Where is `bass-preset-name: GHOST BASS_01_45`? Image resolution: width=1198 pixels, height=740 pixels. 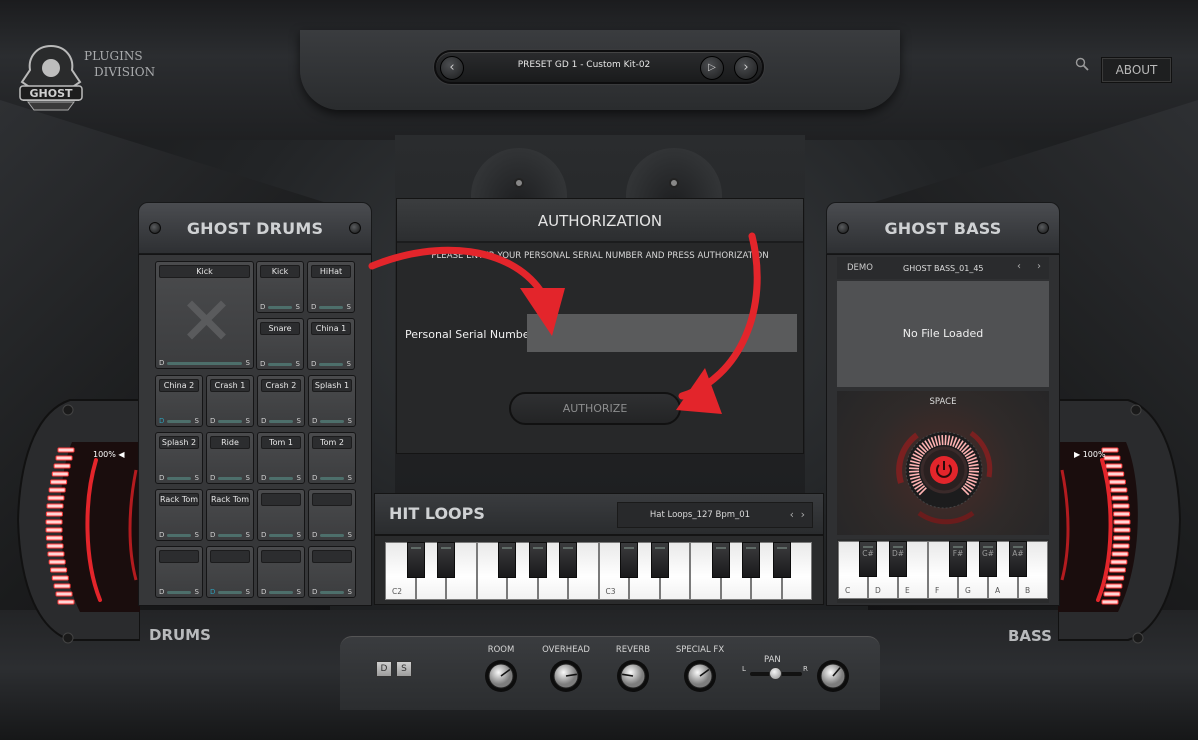
bass-preset-name: GHOST BASS_01_45 is located at coordinates (943, 268).